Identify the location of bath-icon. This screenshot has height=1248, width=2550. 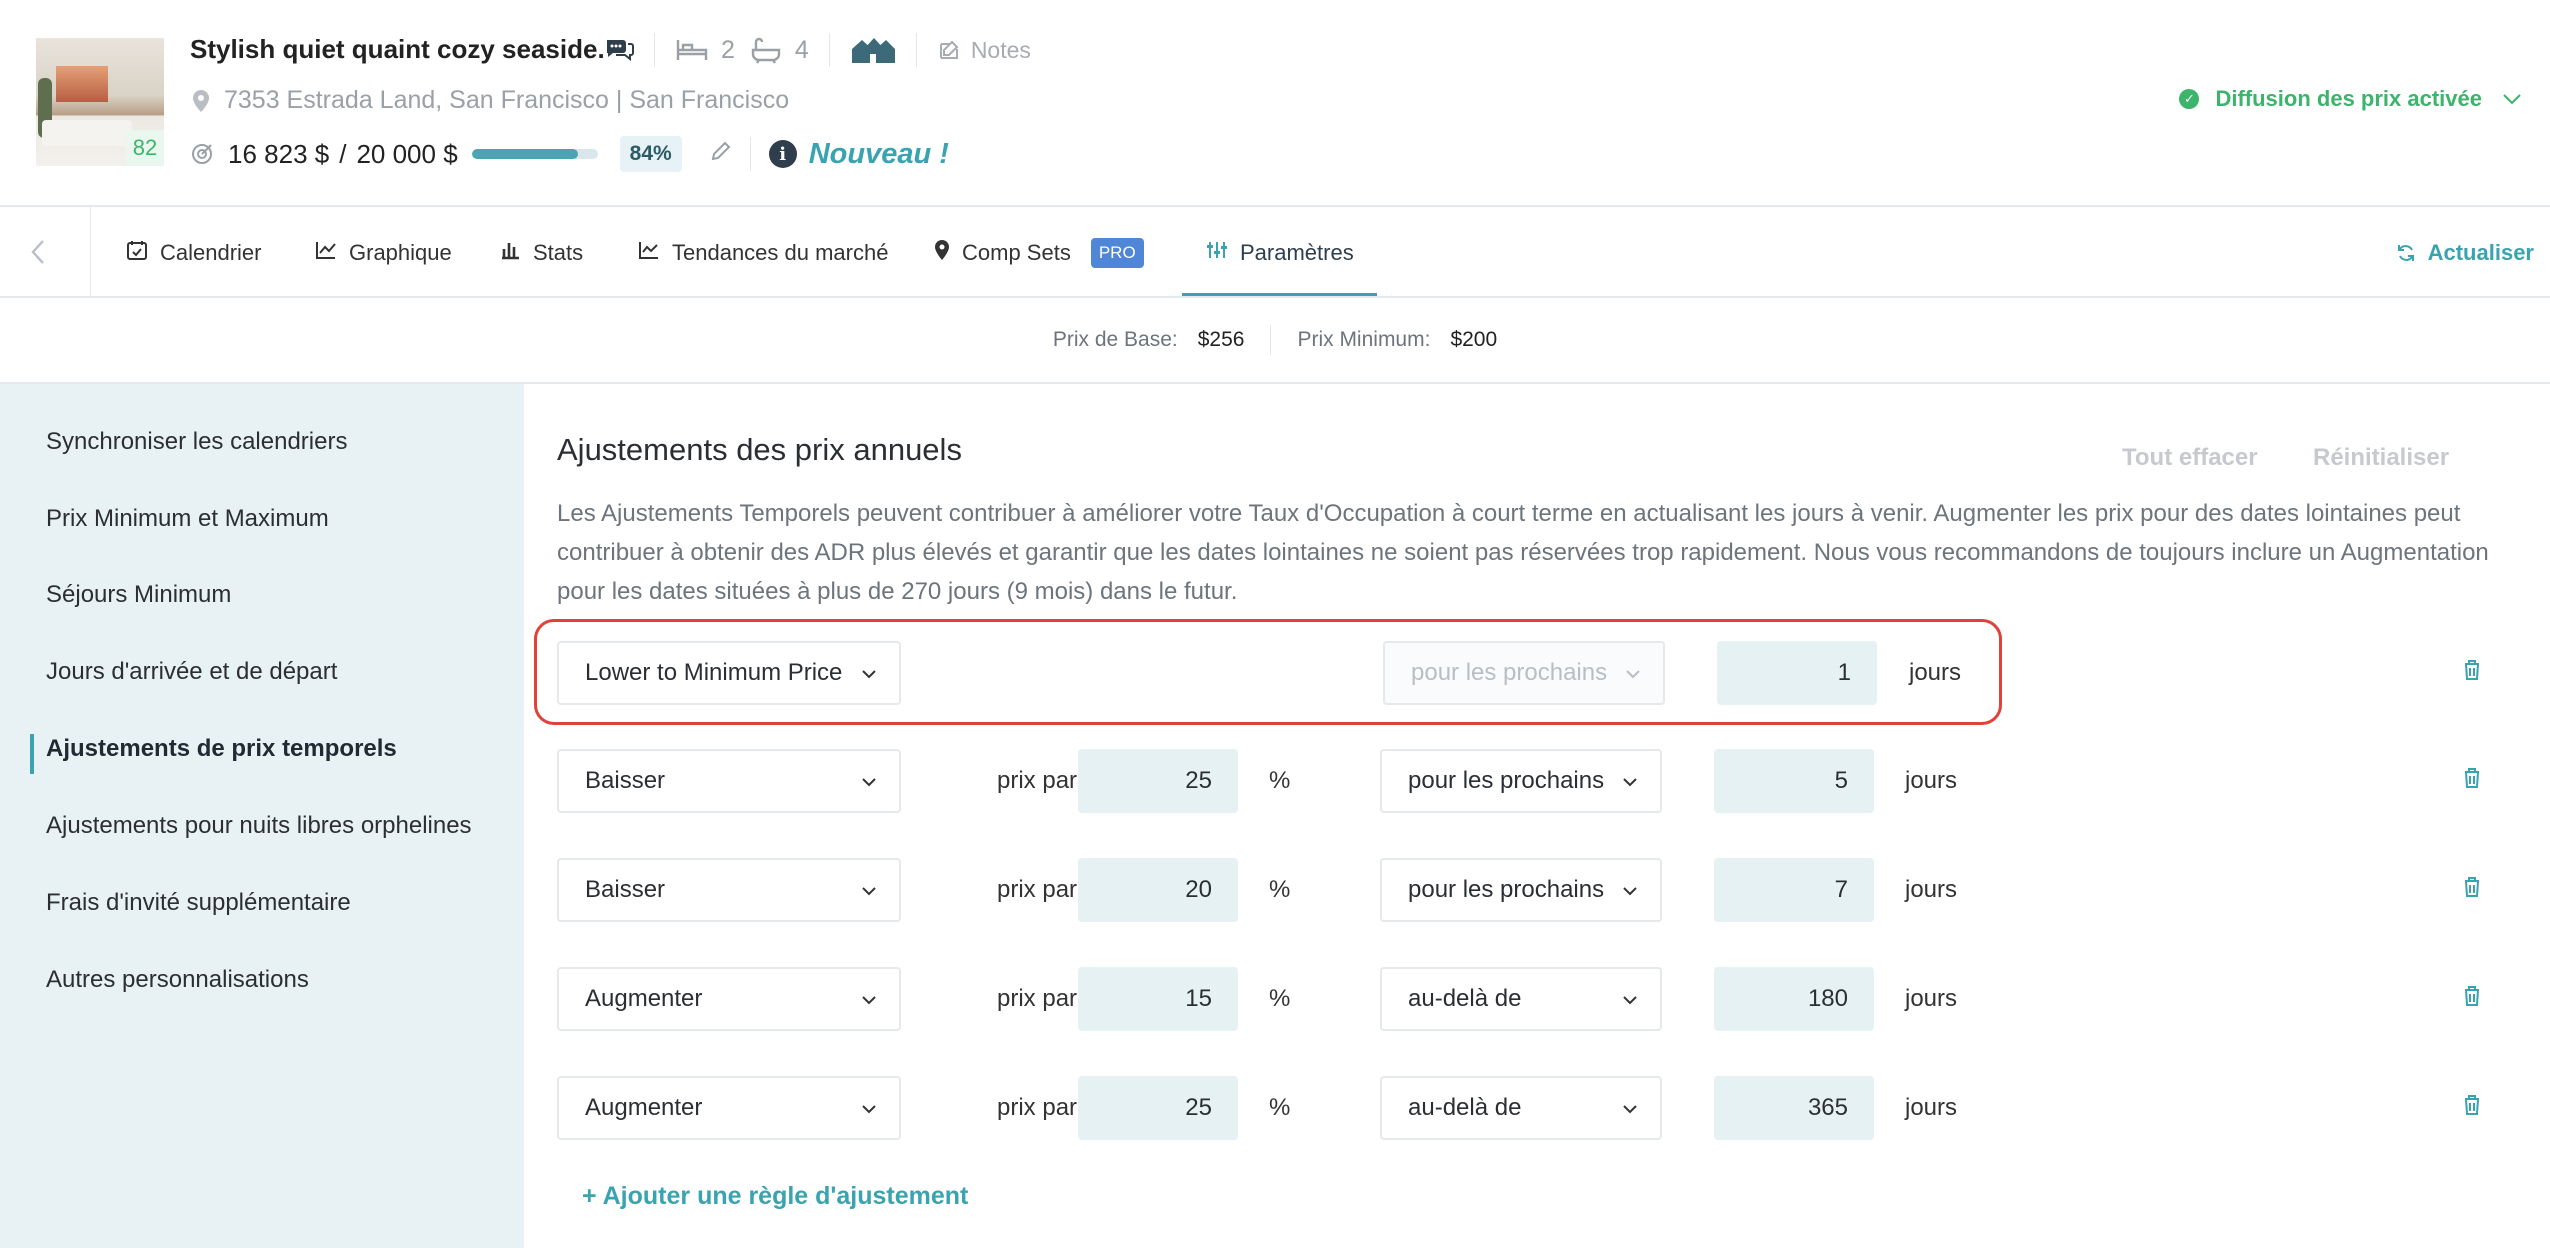
(766, 50).